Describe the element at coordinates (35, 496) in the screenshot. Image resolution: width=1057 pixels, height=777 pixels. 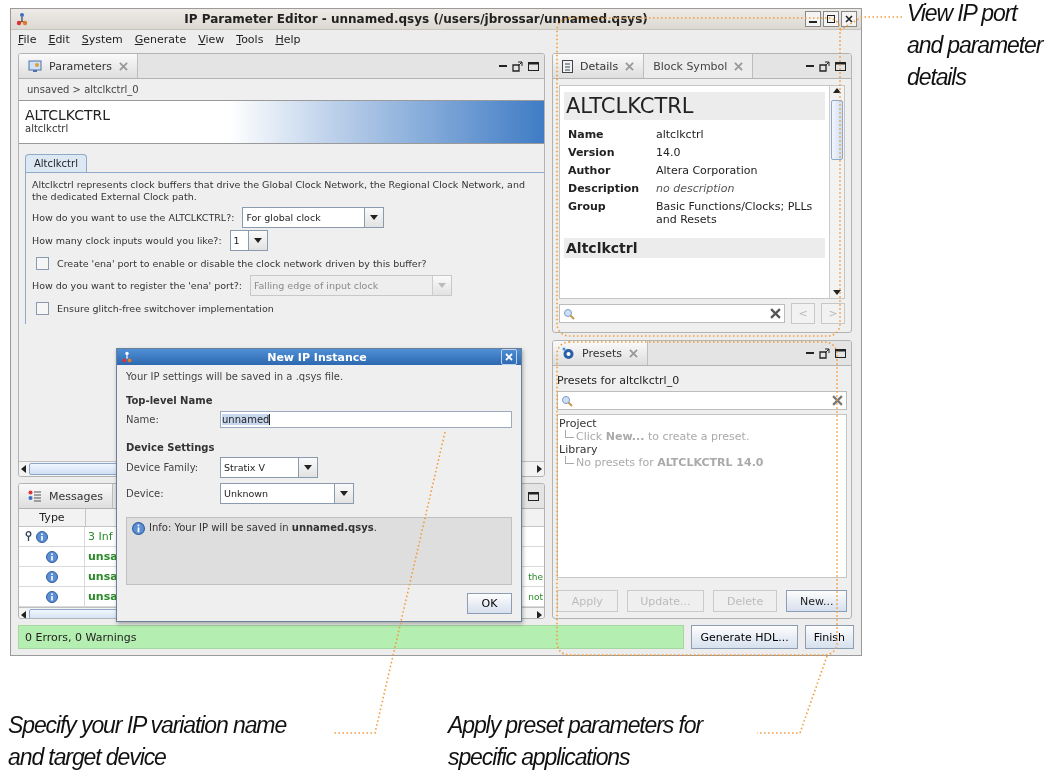
I see `messages-icon` at that location.